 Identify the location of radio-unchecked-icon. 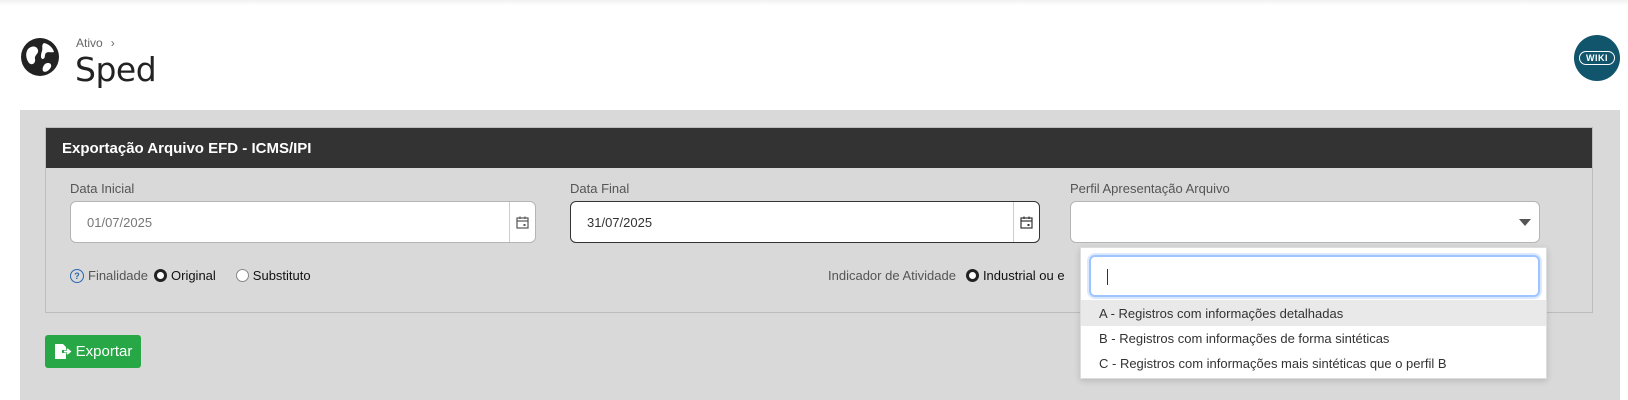
(242, 275).